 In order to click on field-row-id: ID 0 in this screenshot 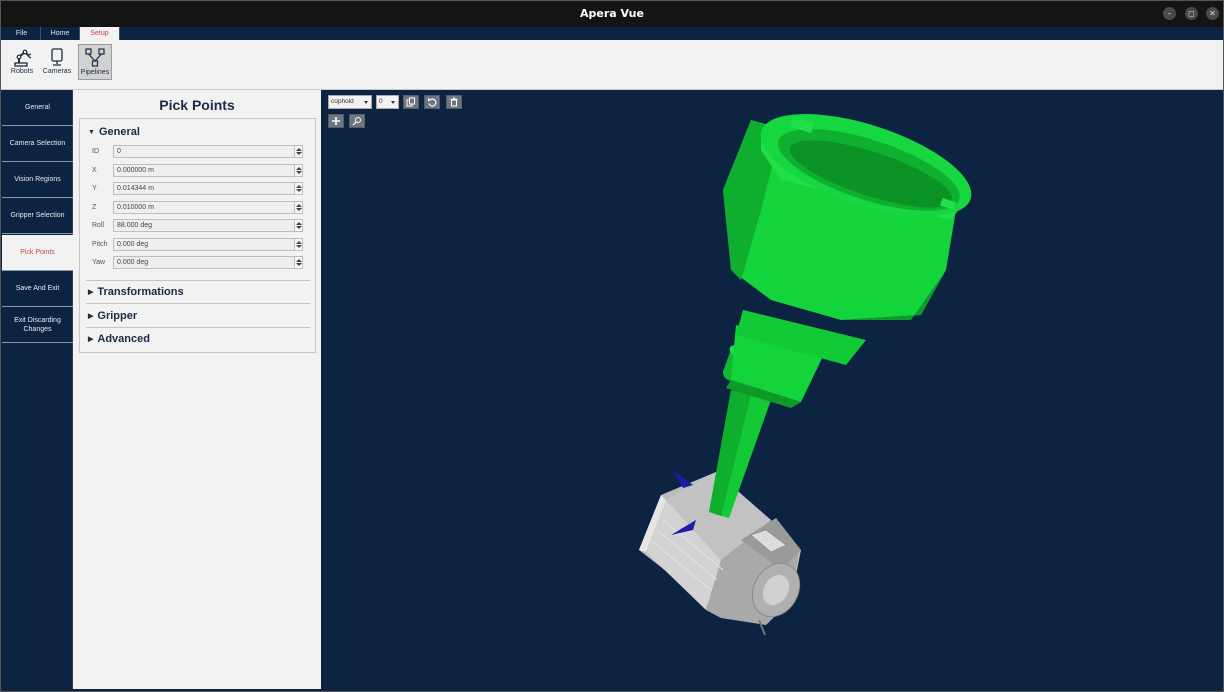, I will do `click(198, 152)`.